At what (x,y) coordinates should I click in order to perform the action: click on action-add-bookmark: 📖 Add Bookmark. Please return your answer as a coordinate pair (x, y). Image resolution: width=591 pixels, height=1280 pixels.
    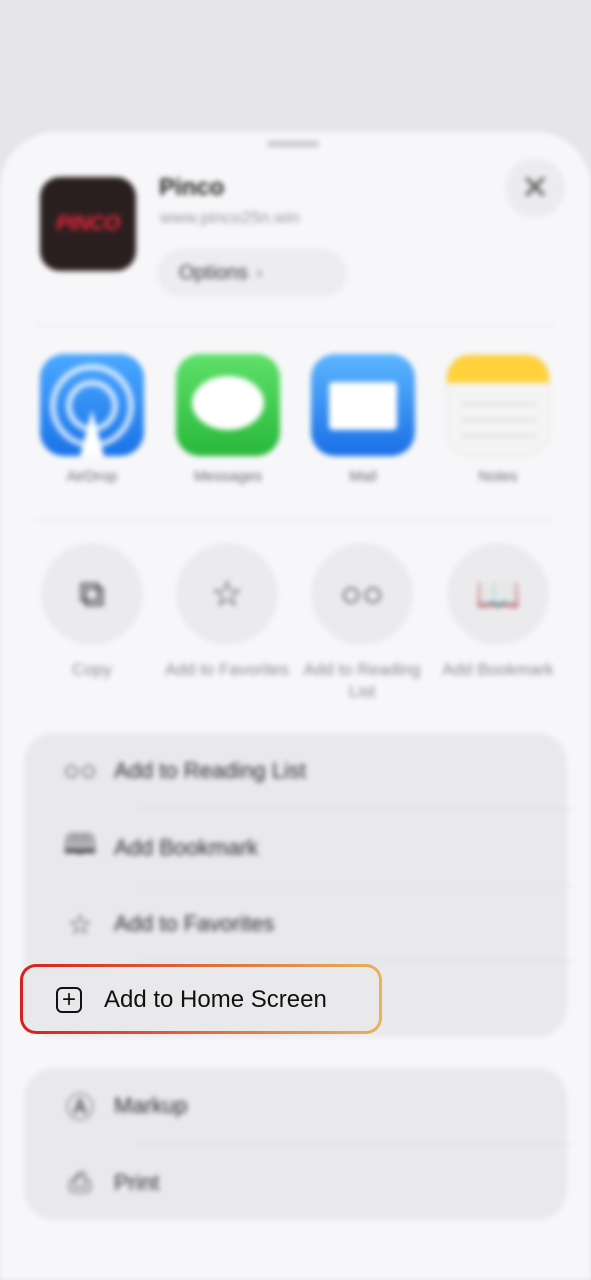
    Looking at the image, I should click on (498, 612).